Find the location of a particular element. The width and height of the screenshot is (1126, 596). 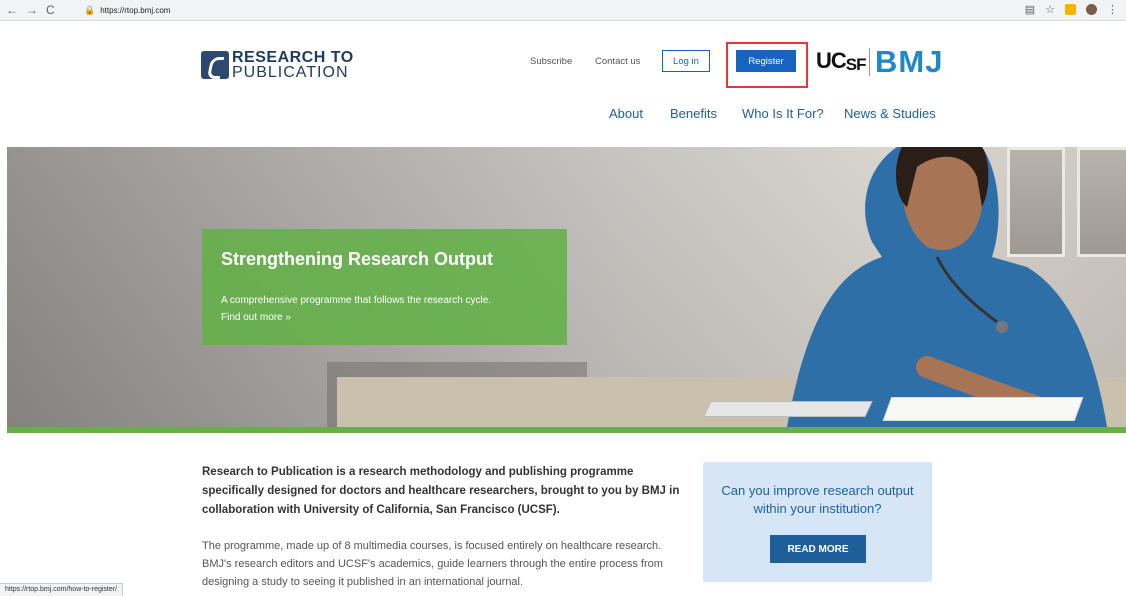

bmj-logo: BMJ is located at coordinates (909, 62).